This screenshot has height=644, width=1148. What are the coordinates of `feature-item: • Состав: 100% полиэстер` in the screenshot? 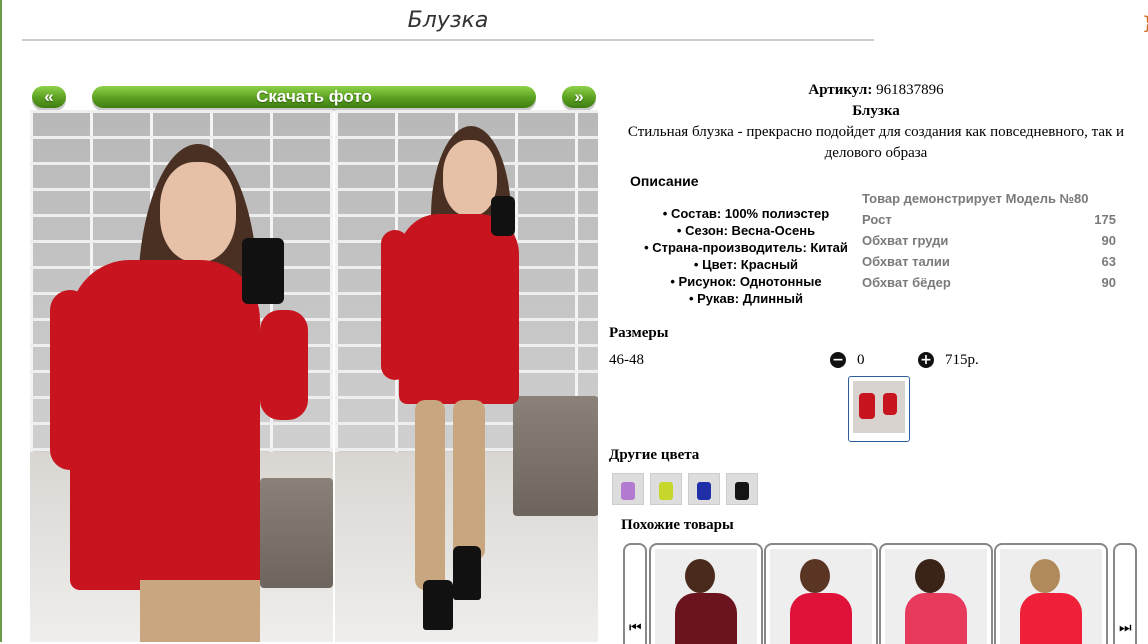 It's located at (746, 213).